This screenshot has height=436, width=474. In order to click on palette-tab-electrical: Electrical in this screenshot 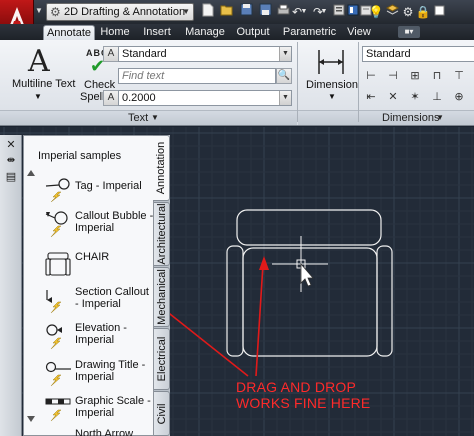, I will do `click(162, 359)`.